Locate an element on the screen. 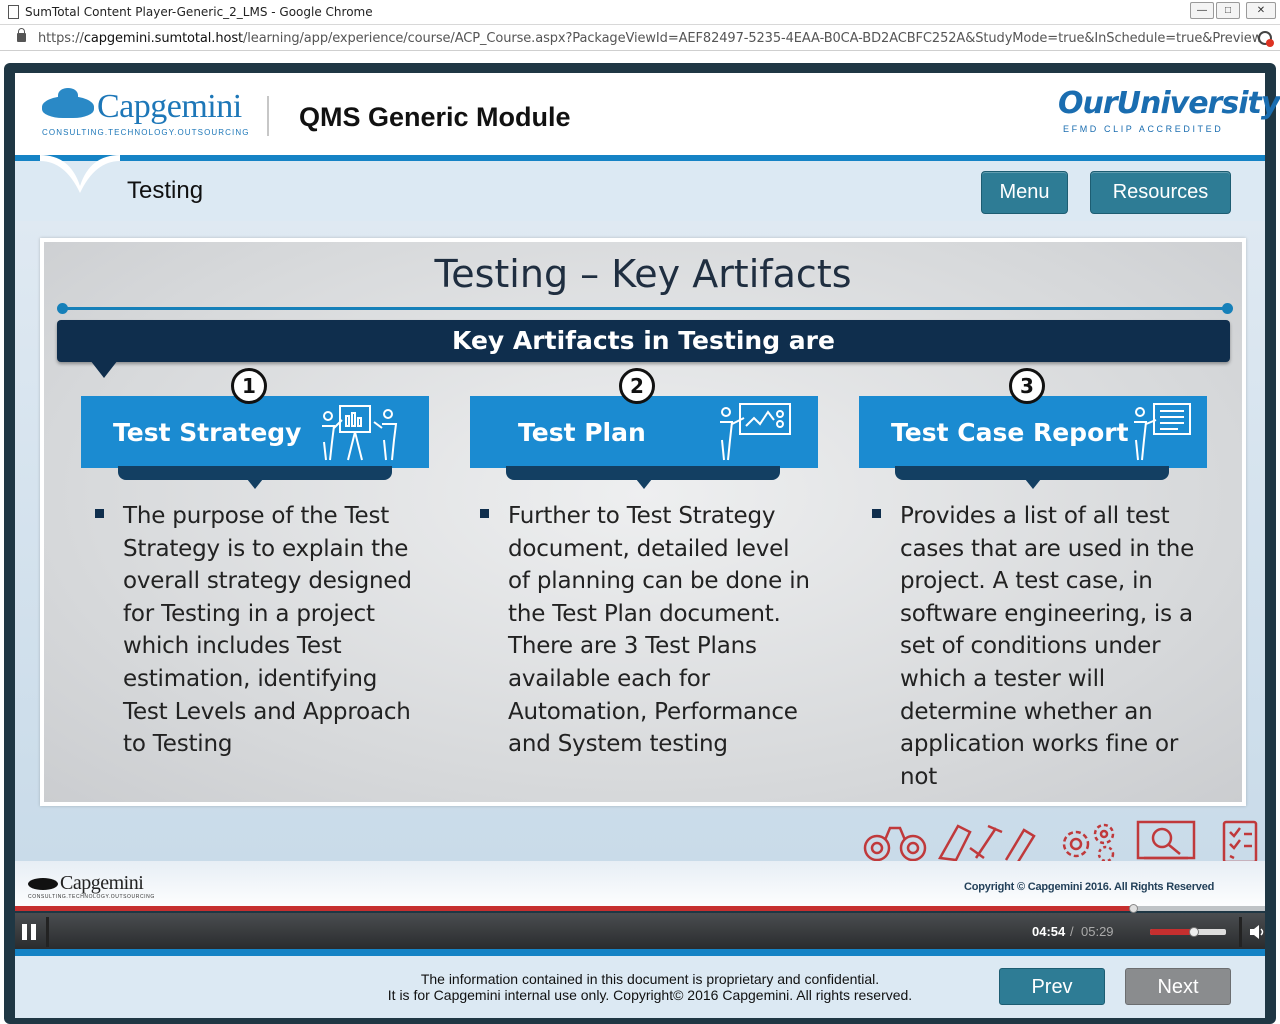  close-button: ✕ is located at coordinates (1261, 10).